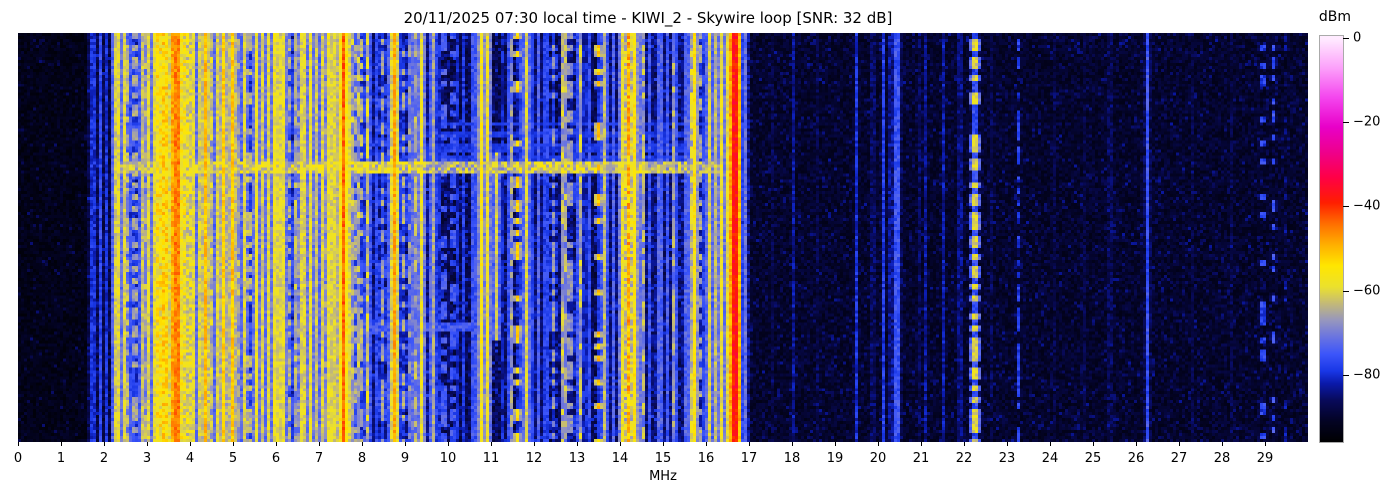 The width and height of the screenshot is (1400, 500). What do you see at coordinates (1331, 239) in the screenshot?
I see `colorbar-gradient` at bounding box center [1331, 239].